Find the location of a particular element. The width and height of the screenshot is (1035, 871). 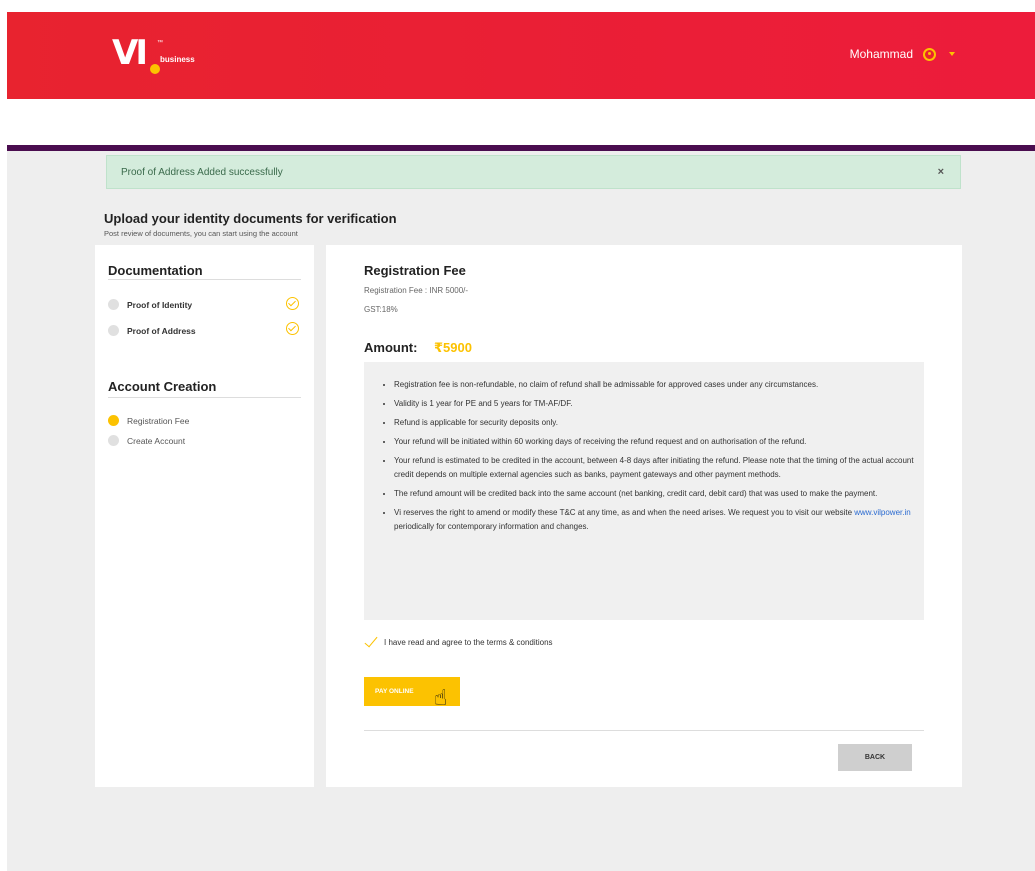

registration-fee-title: Registration Fee is located at coordinates (415, 270).